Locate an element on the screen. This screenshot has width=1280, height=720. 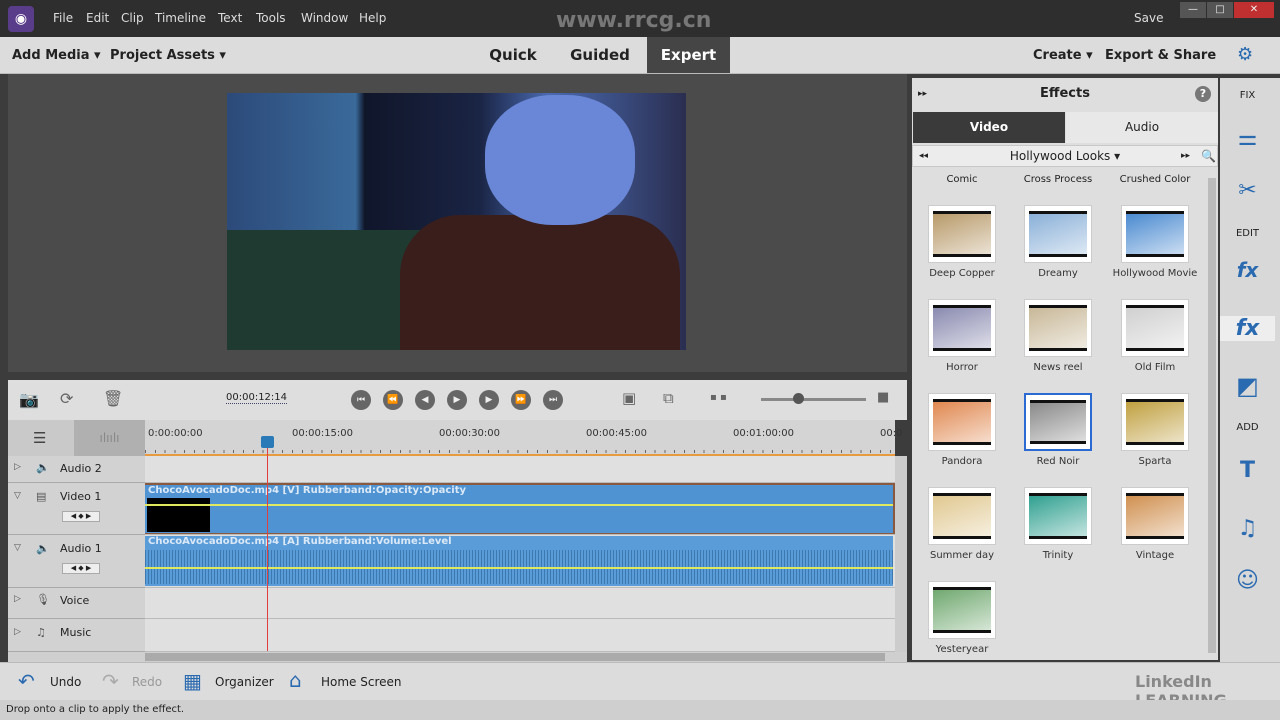
home-icon: ⌂ is located at coordinates (295, 680).